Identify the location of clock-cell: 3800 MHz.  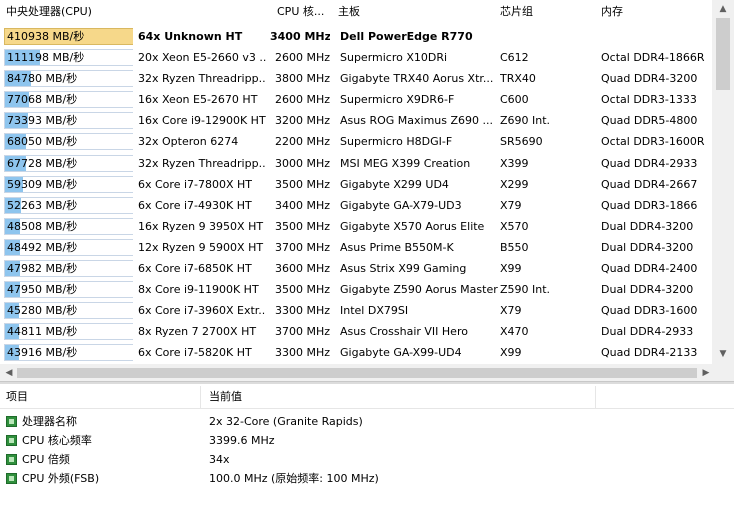
(302, 79).